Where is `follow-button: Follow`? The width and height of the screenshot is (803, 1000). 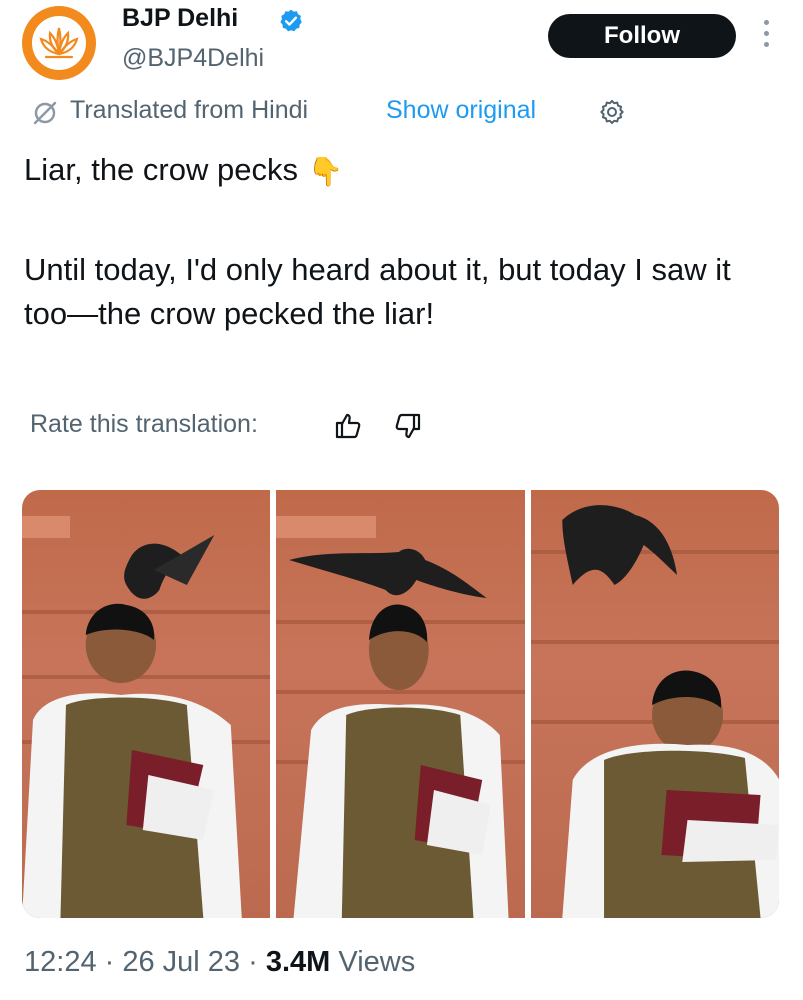 follow-button: Follow is located at coordinates (642, 36).